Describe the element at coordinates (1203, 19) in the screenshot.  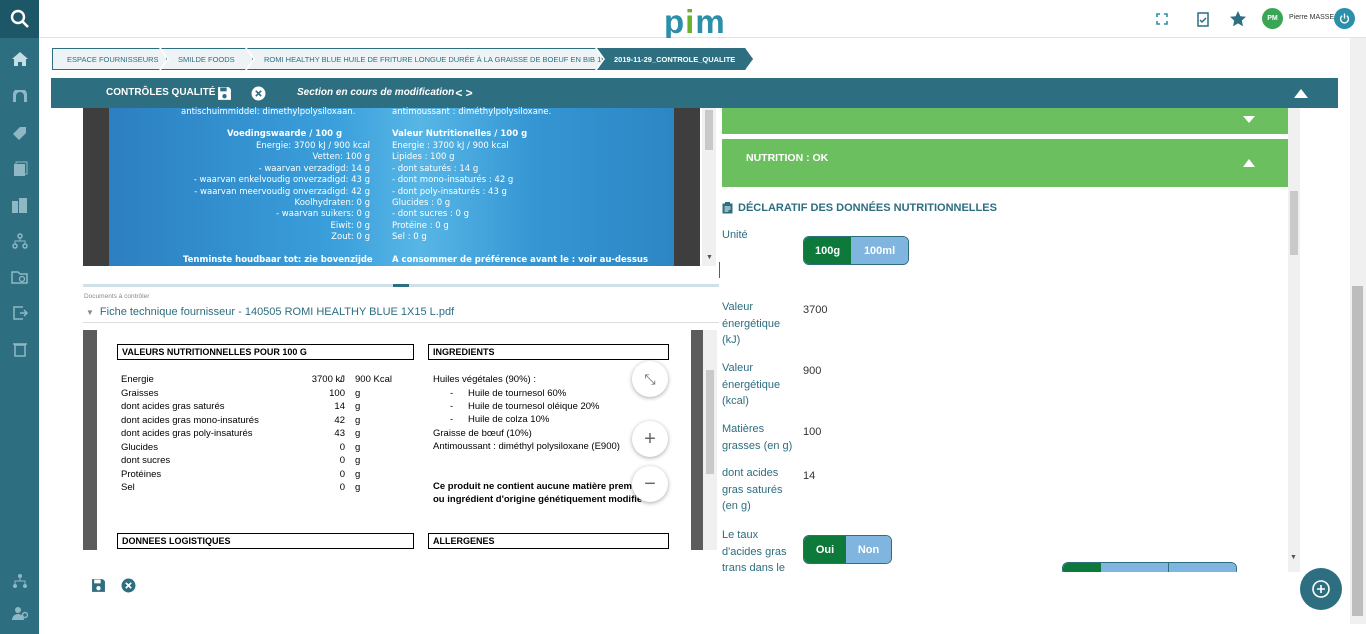
I see `checklist-icon` at that location.